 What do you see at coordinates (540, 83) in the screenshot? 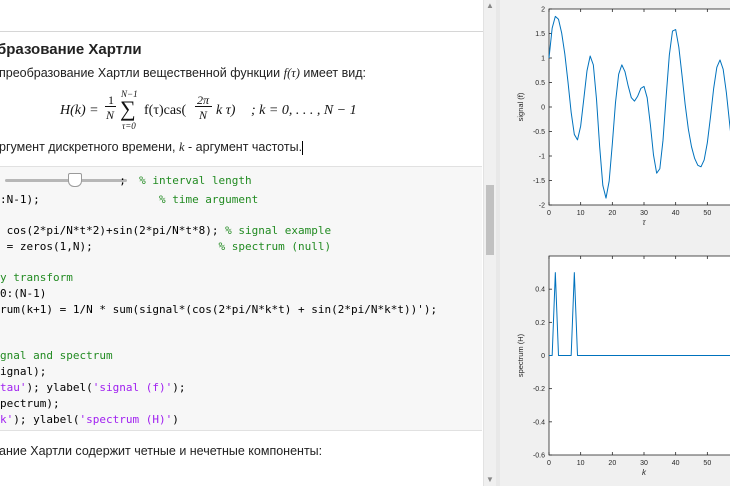
I see `y-tick-label: 0.5` at bounding box center [540, 83].